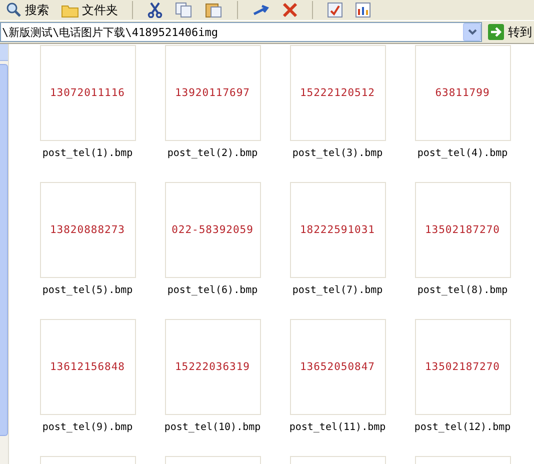 The width and height of the screenshot is (534, 464). What do you see at coordinates (462, 427) in the screenshot?
I see `file-name: post_tel(12).bmp` at bounding box center [462, 427].